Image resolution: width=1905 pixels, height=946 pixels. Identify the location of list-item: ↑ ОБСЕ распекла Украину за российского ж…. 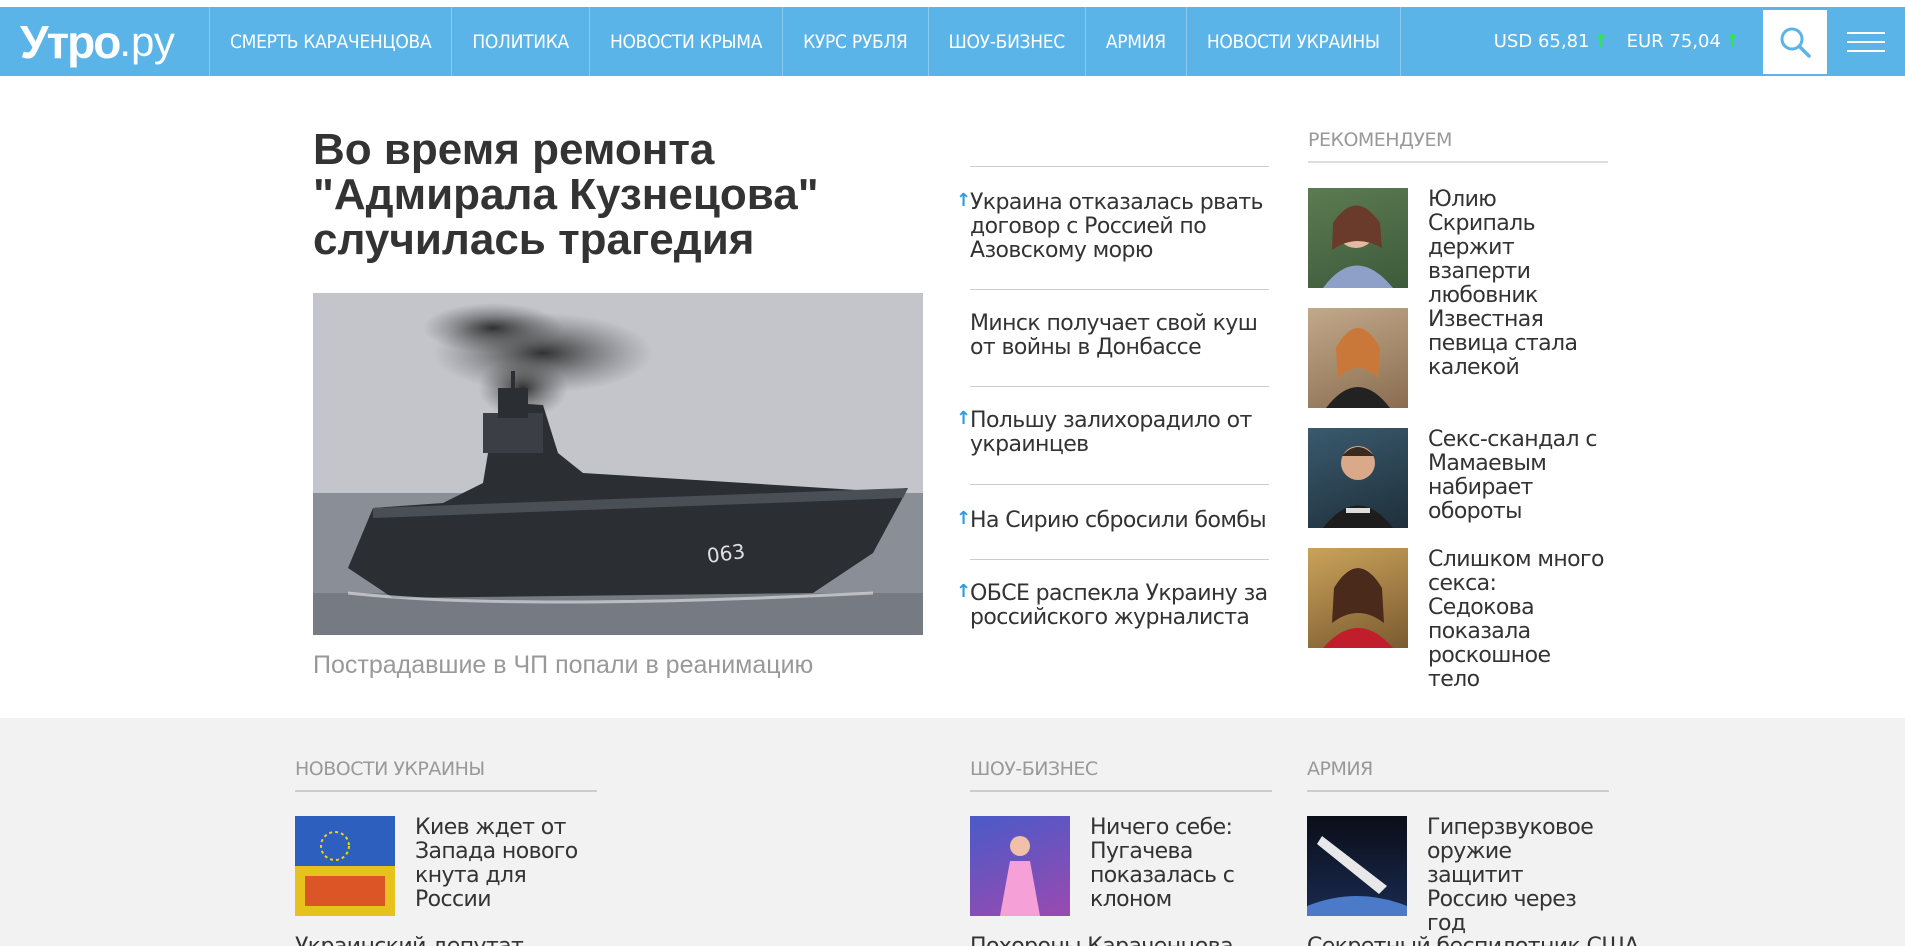
(1112, 599).